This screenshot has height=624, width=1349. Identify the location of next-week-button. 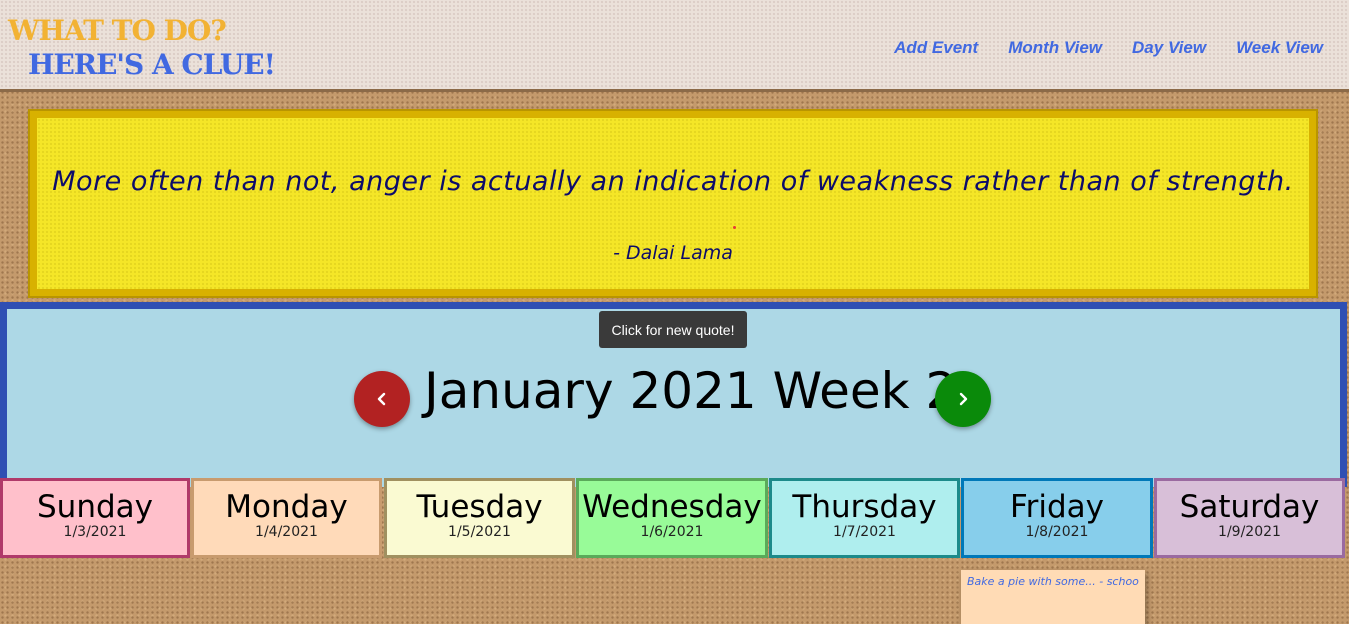
(963, 399).